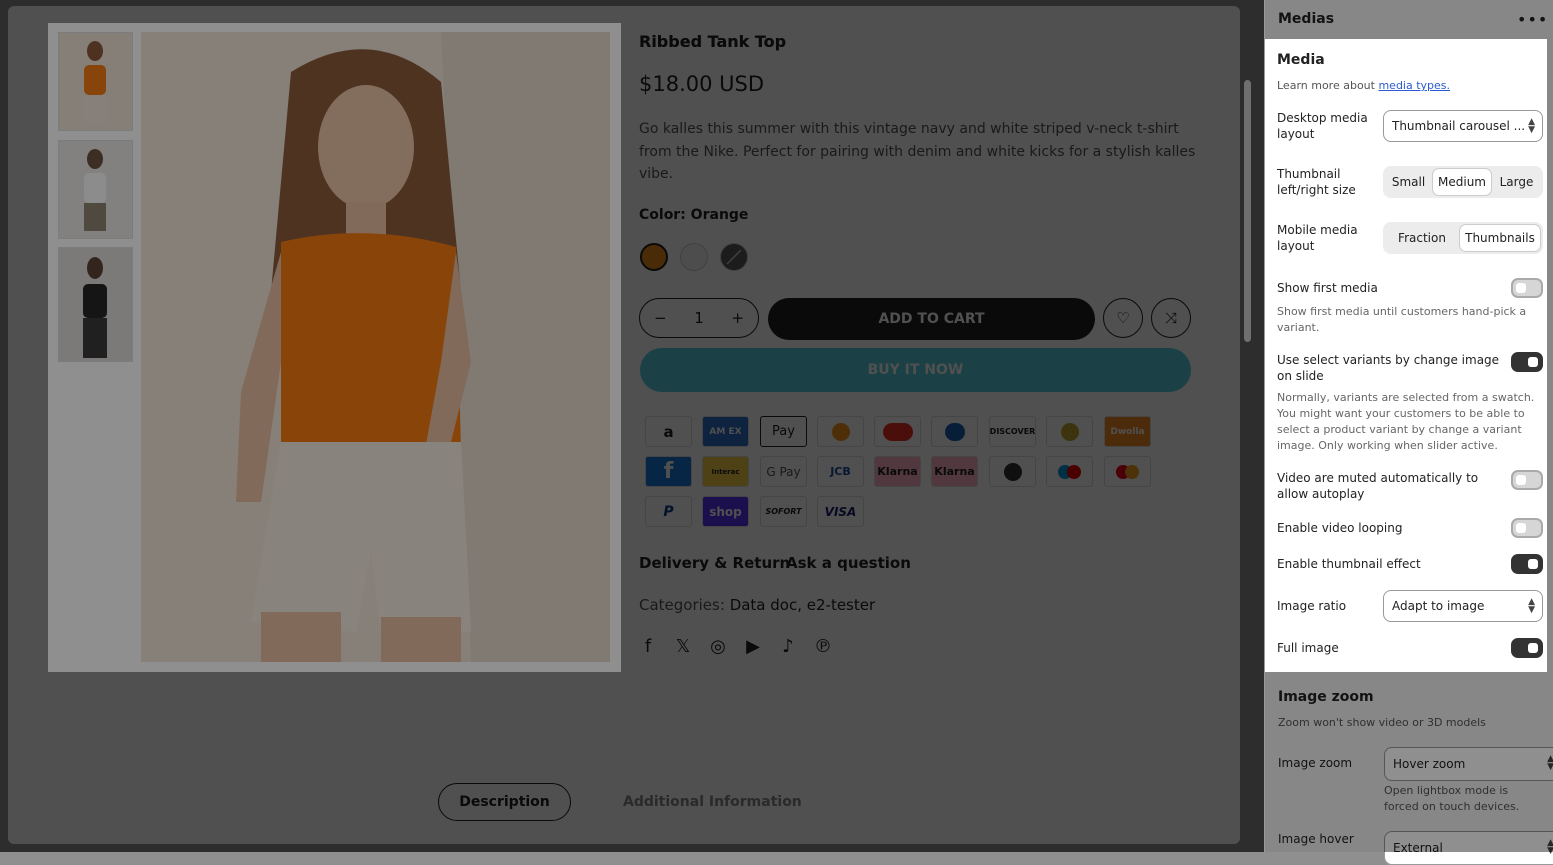 This screenshot has width=1553, height=865. I want to click on discover-label: DISCOVER, so click(1012, 431).